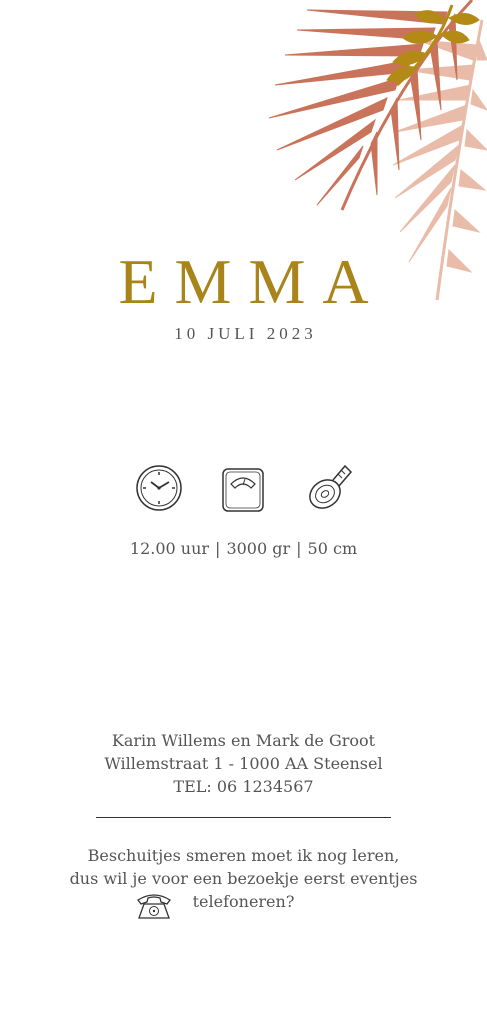  I want to click on birth-stats: 12.00 uur | 3000 gr | 50 cm, so click(243, 548).